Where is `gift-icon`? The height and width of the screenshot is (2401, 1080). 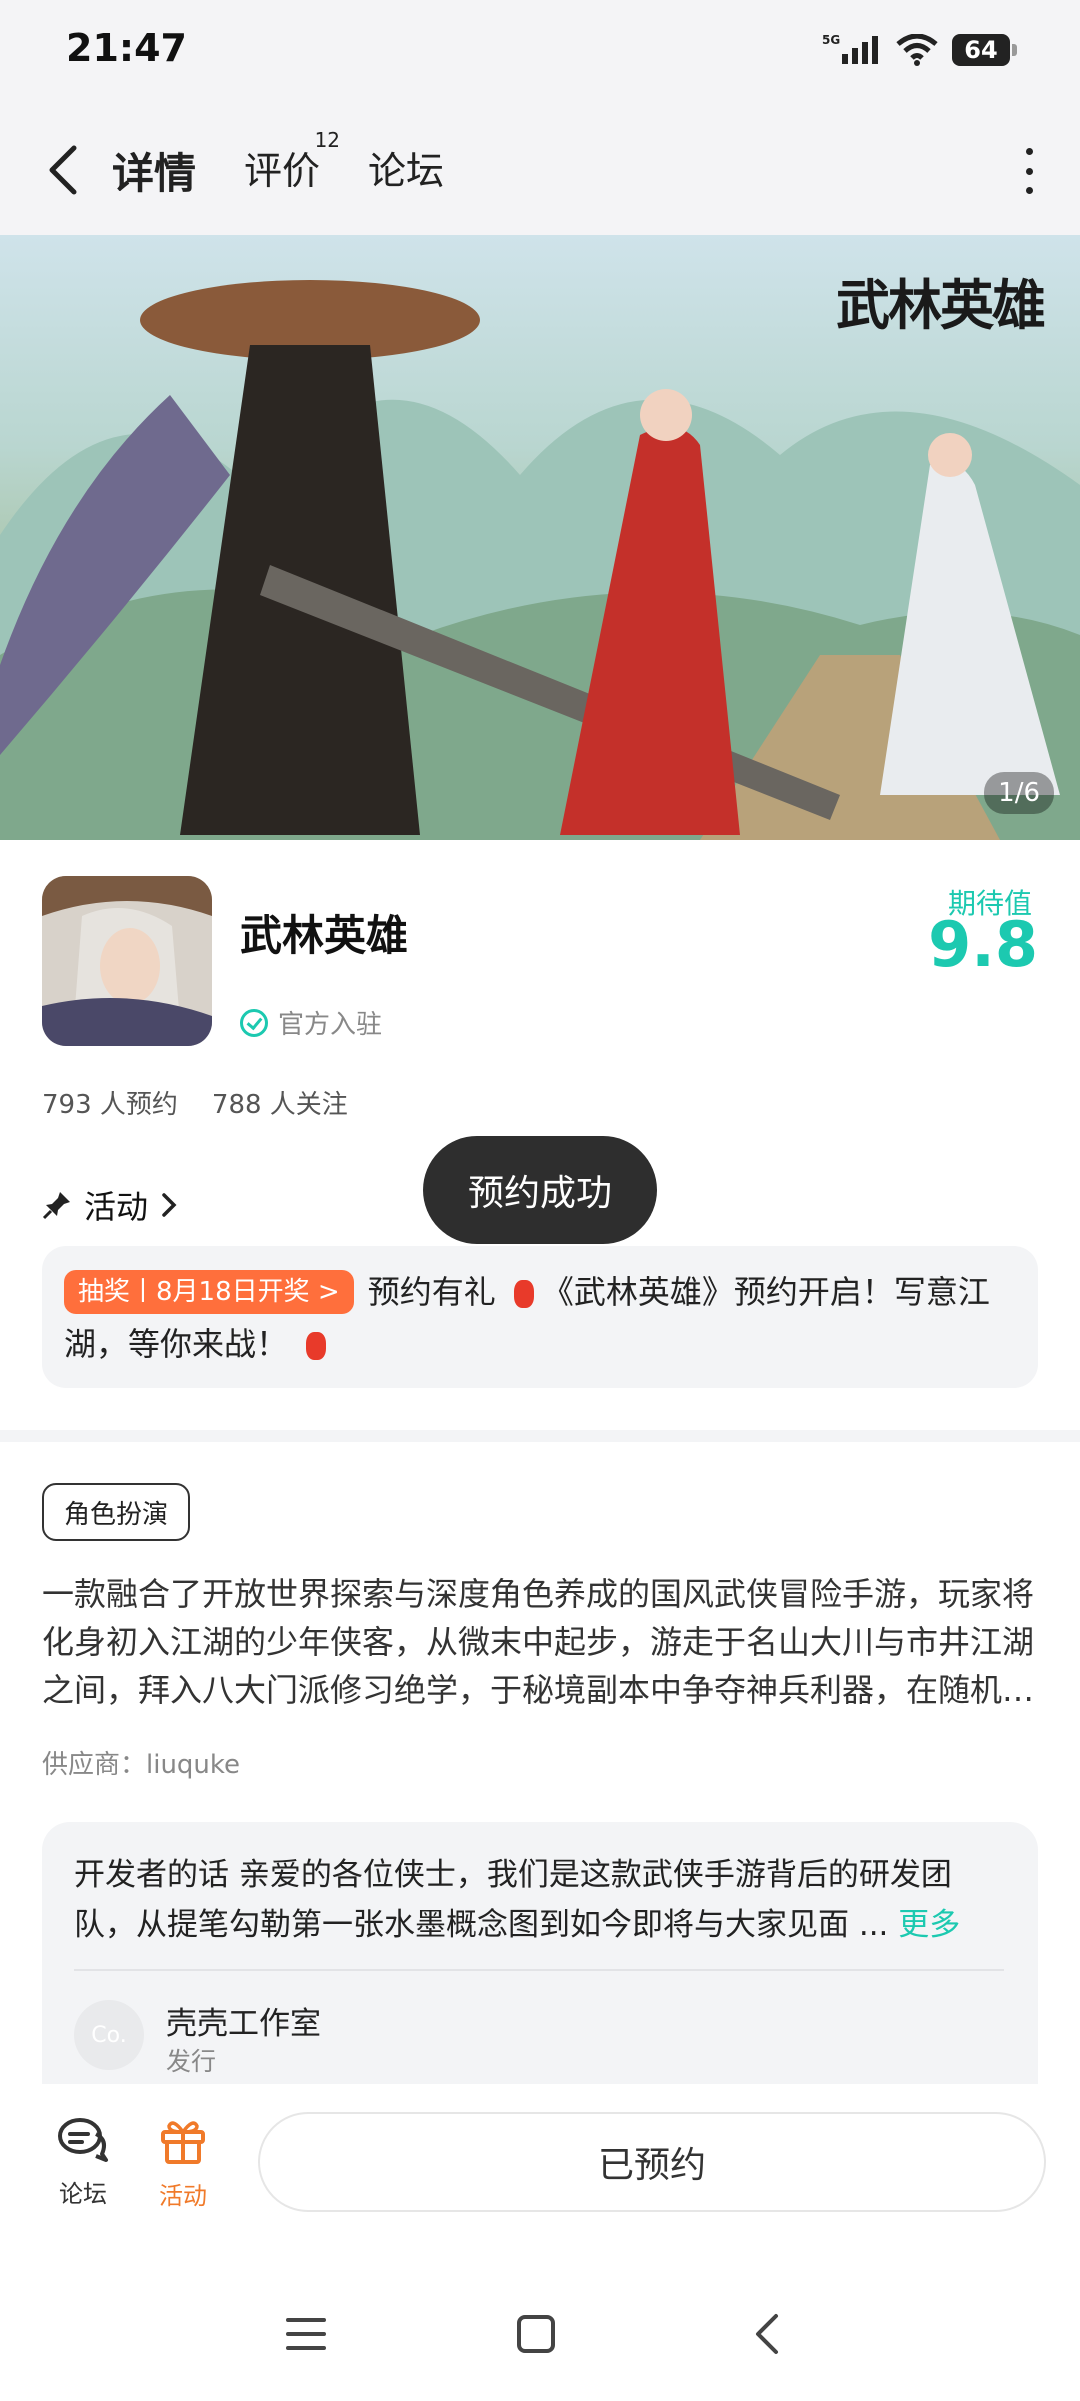
gift-icon is located at coordinates (183, 2142).